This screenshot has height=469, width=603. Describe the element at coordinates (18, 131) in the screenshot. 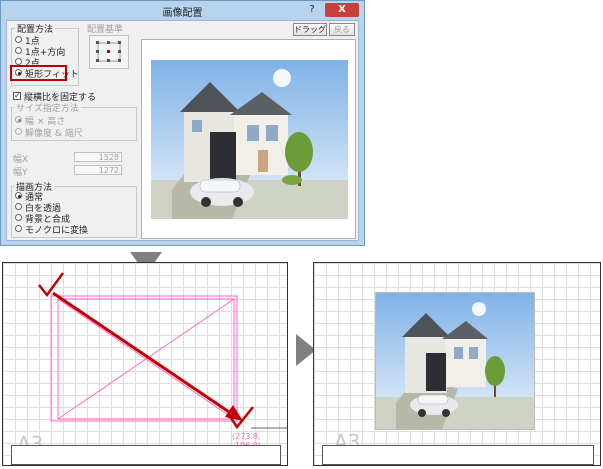

I see `radio-resolution-scale` at that location.